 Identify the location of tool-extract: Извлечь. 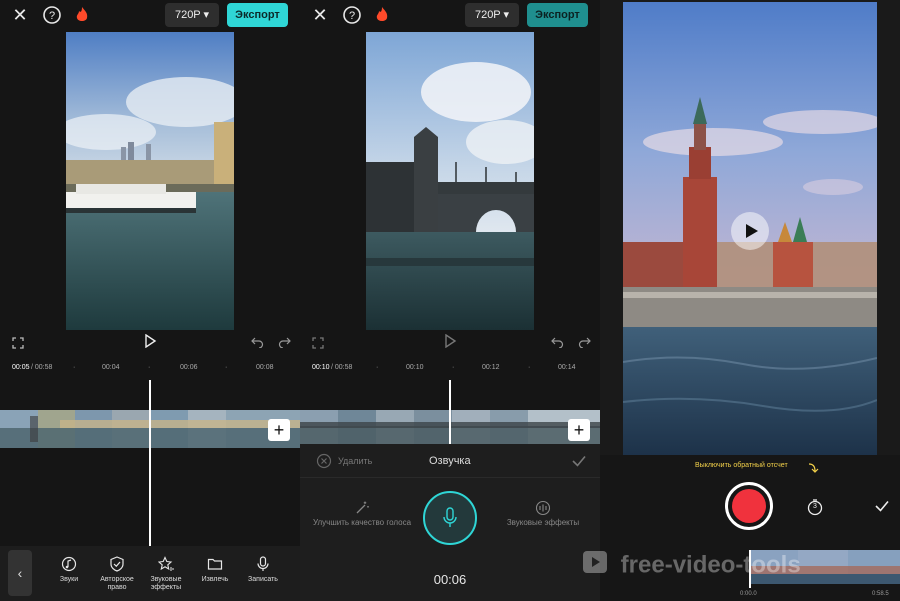
(215, 570).